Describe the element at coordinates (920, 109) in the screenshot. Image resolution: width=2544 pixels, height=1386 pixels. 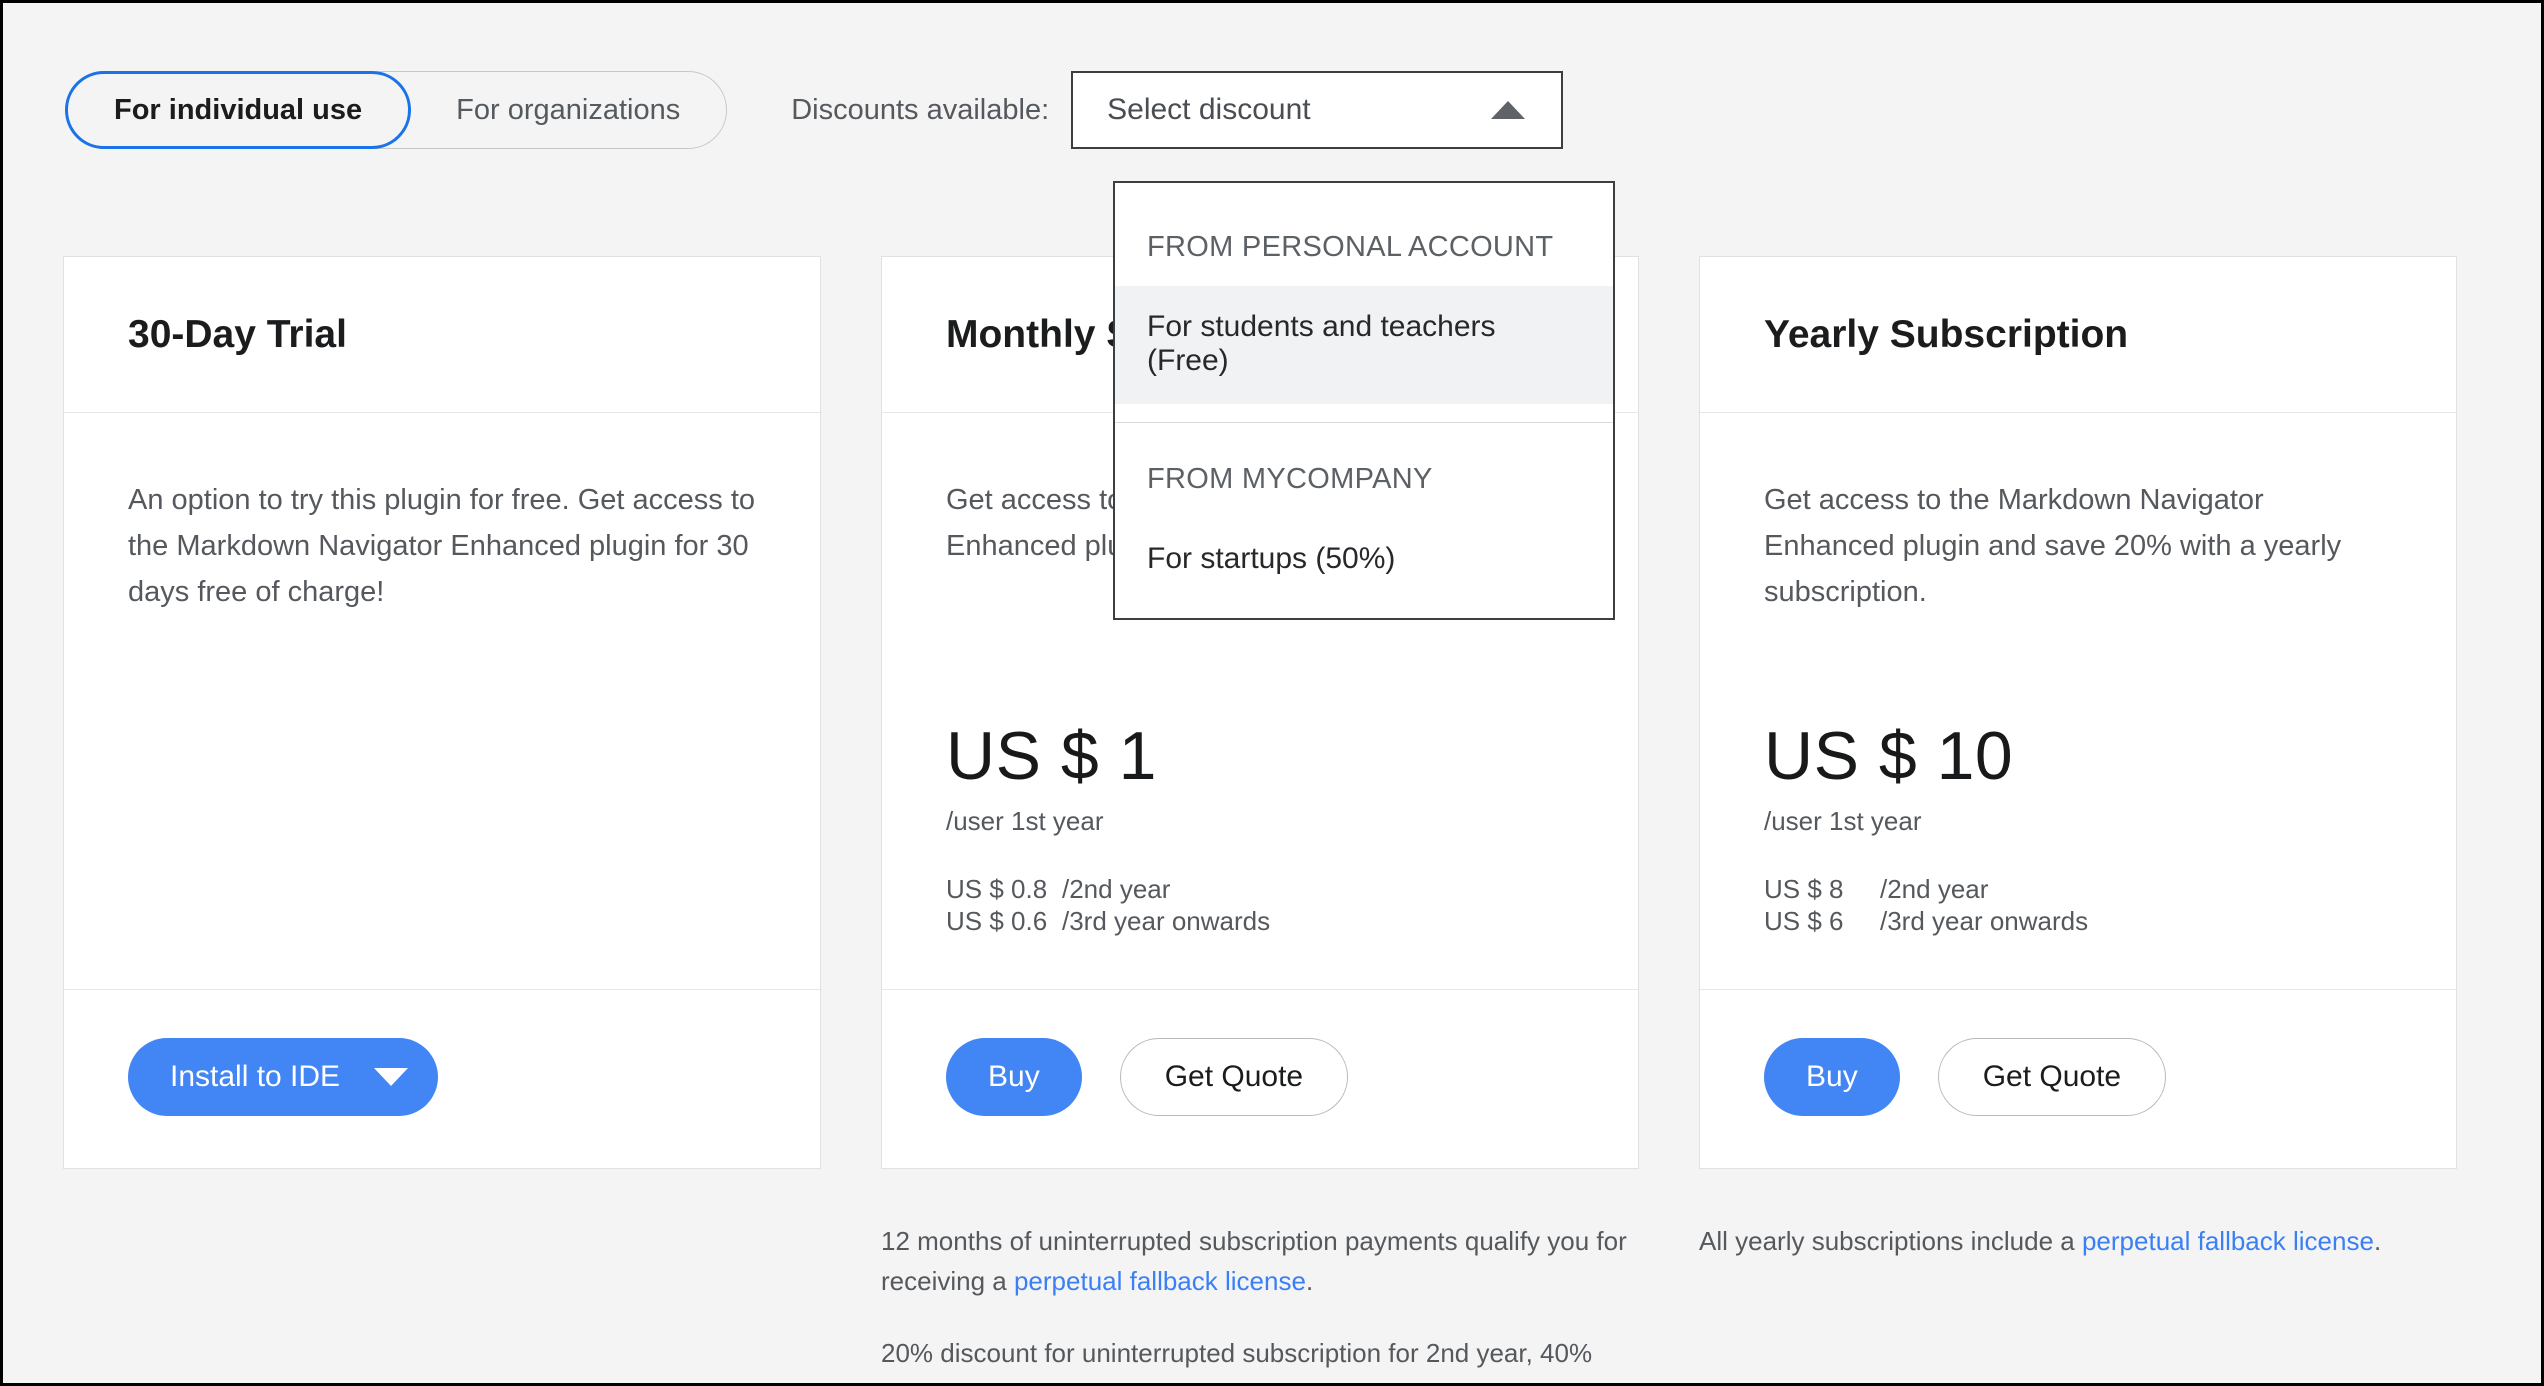
I see `discounts-available-label: Discounts available:` at that location.